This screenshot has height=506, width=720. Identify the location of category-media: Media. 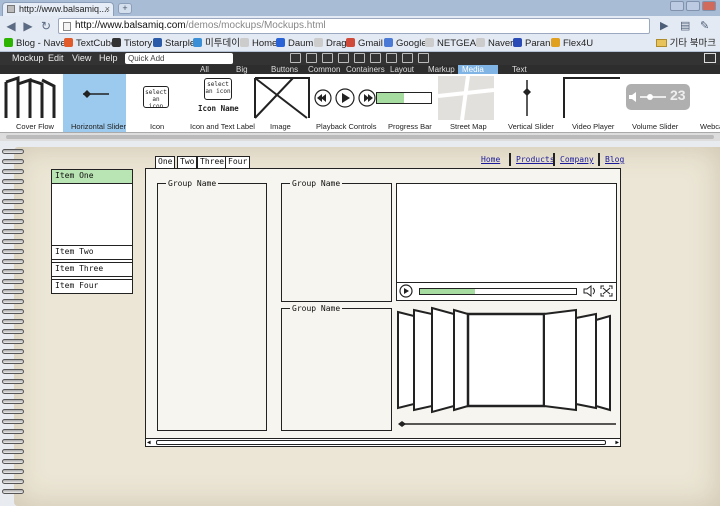
(478, 69).